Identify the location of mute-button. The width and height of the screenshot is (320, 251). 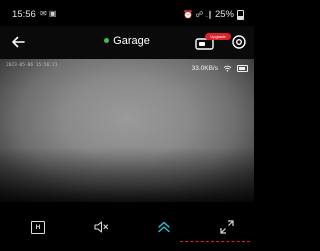
(101, 227).